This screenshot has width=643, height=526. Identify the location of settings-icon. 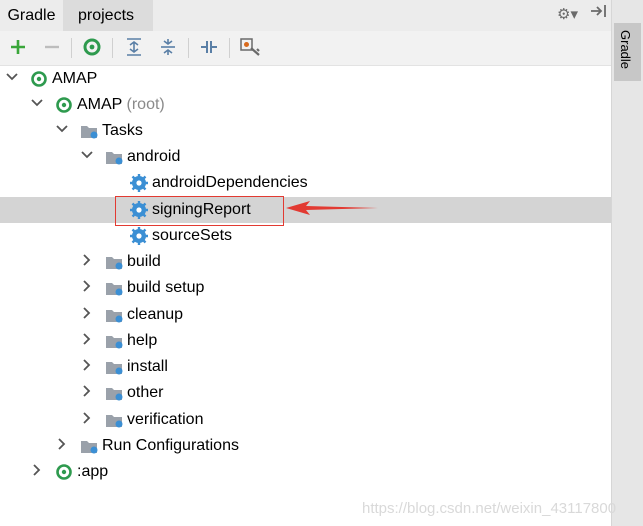
(250, 47).